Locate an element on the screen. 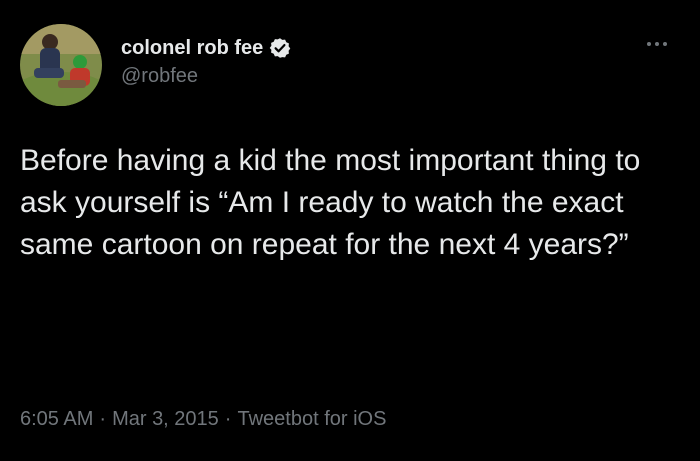 This screenshot has width=700, height=461. more-options-icon is located at coordinates (657, 44).